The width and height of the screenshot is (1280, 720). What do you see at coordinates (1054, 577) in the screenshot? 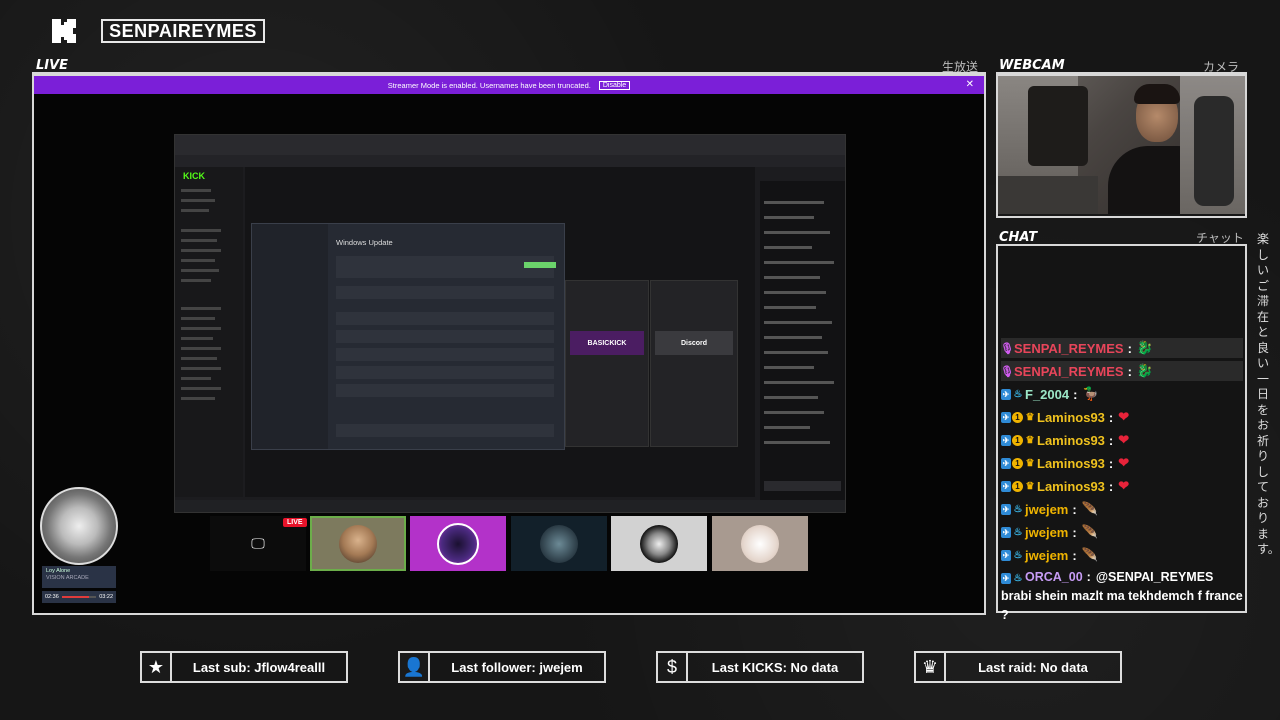
I see `chat-username: ORCA_00` at bounding box center [1054, 577].